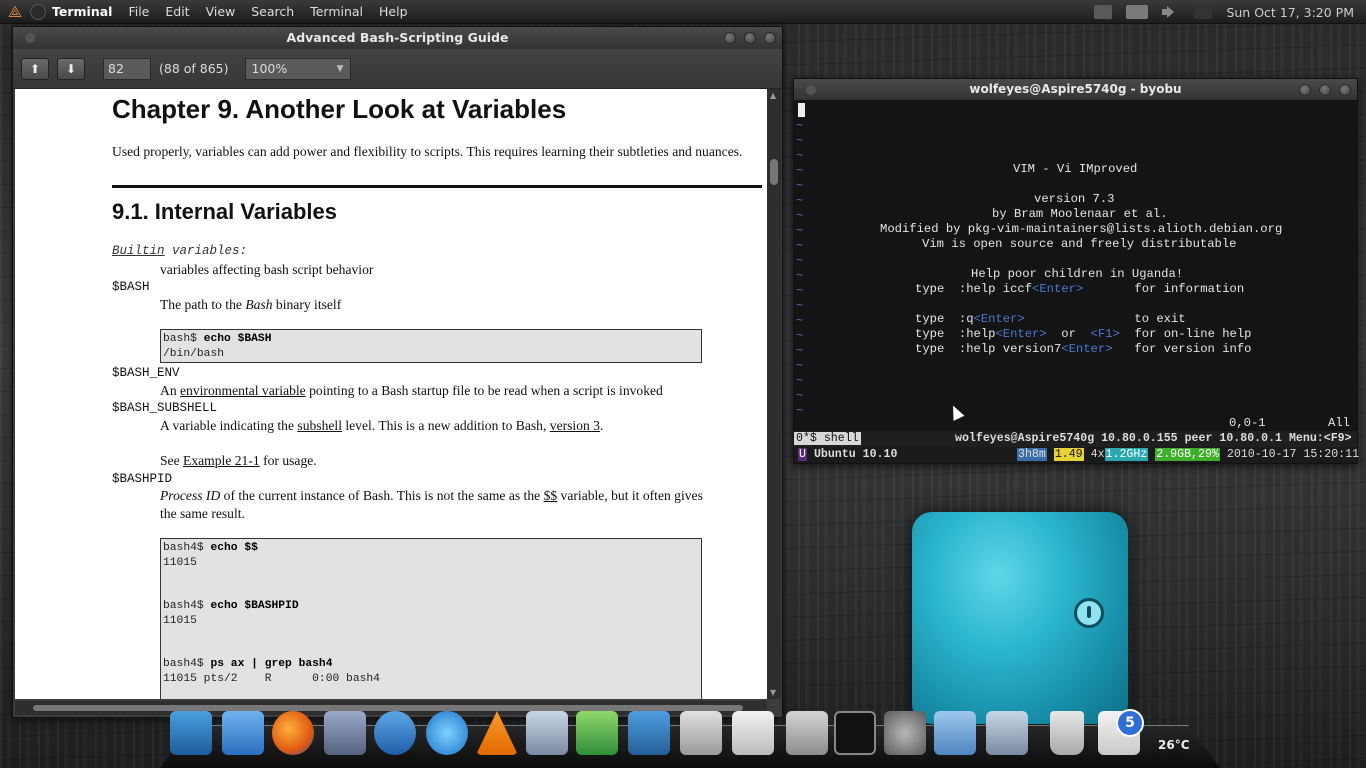 The width and height of the screenshot is (1366, 768). What do you see at coordinates (773, 692) in the screenshot?
I see `scroll-down-icon: ▼` at bounding box center [773, 692].